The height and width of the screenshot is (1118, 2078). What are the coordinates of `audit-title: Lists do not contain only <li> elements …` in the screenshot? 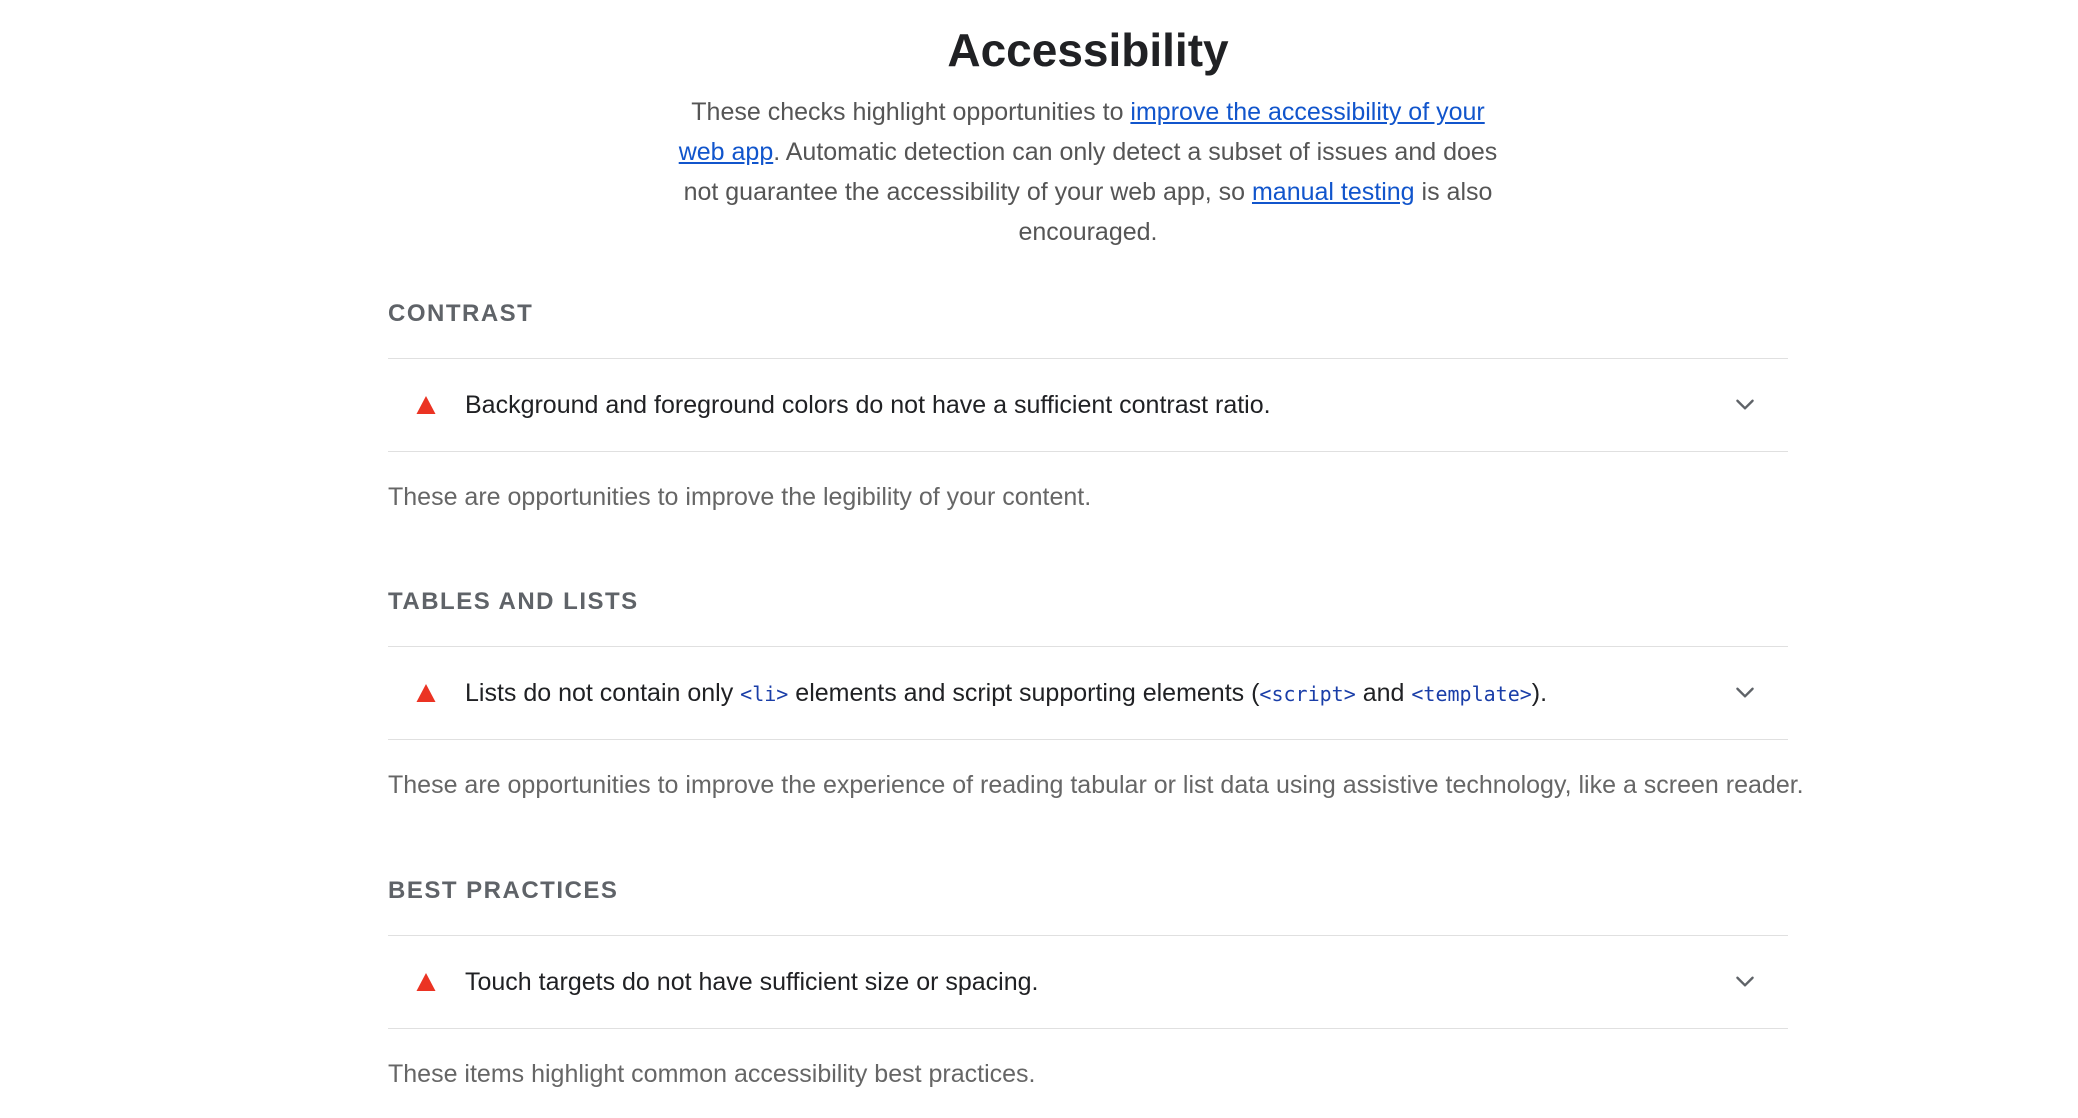 It's located at (1006, 693).